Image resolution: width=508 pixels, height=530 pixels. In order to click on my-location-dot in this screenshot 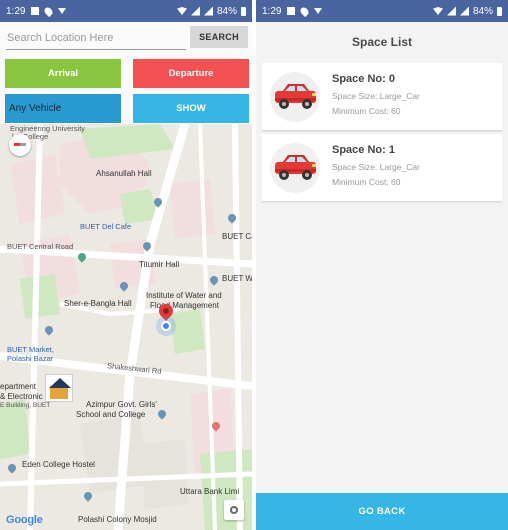, I will do `click(166, 326)`.